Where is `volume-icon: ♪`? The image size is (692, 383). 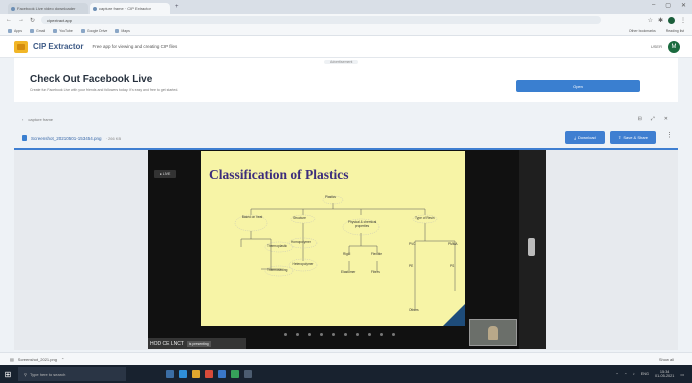
volume-icon: ♪ is located at coordinates (634, 374).